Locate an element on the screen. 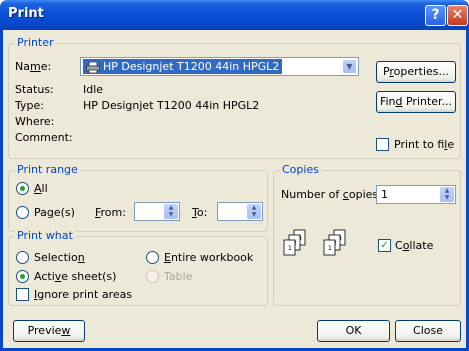 The height and width of the screenshot is (351, 469). comment-label: Comment: is located at coordinates (44, 137).